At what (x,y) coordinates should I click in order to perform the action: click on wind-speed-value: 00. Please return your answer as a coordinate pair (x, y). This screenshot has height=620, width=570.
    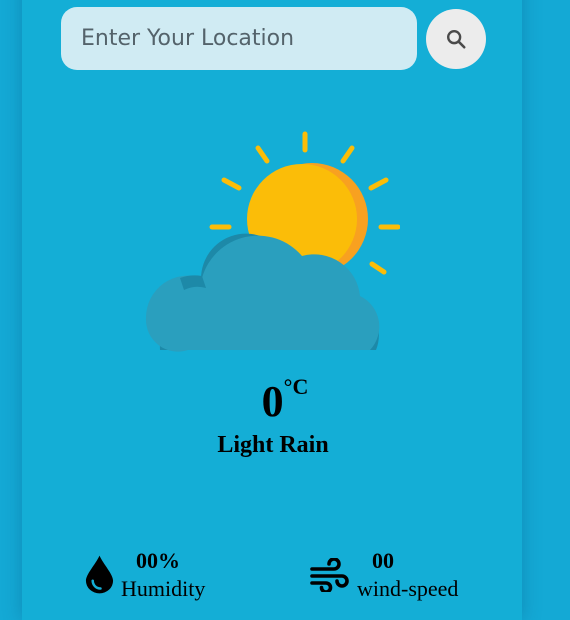
    Looking at the image, I should click on (383, 560).